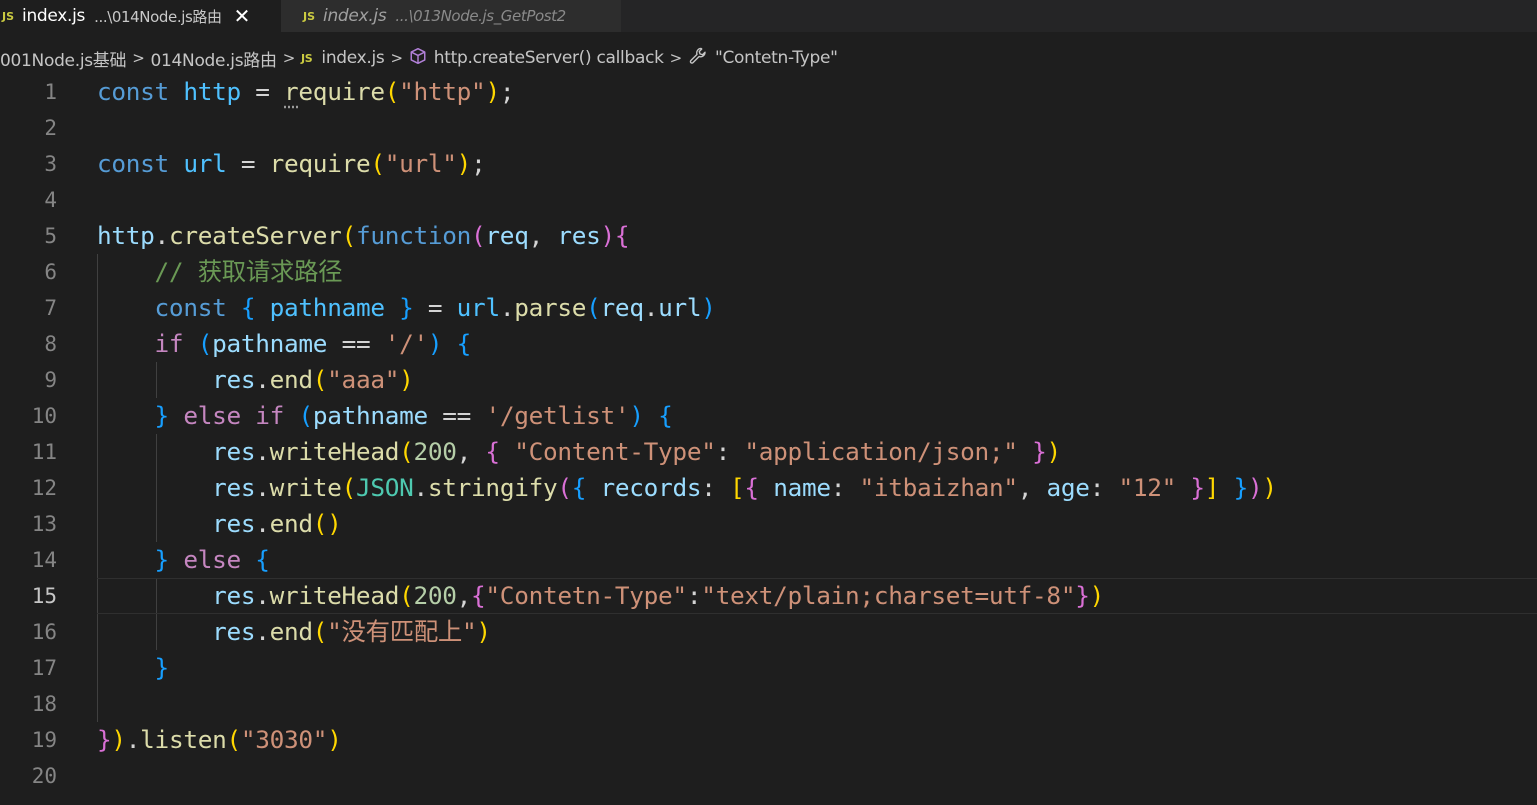 The height and width of the screenshot is (805, 1537). Describe the element at coordinates (1197, 487) in the screenshot. I see `code-token: }` at that location.